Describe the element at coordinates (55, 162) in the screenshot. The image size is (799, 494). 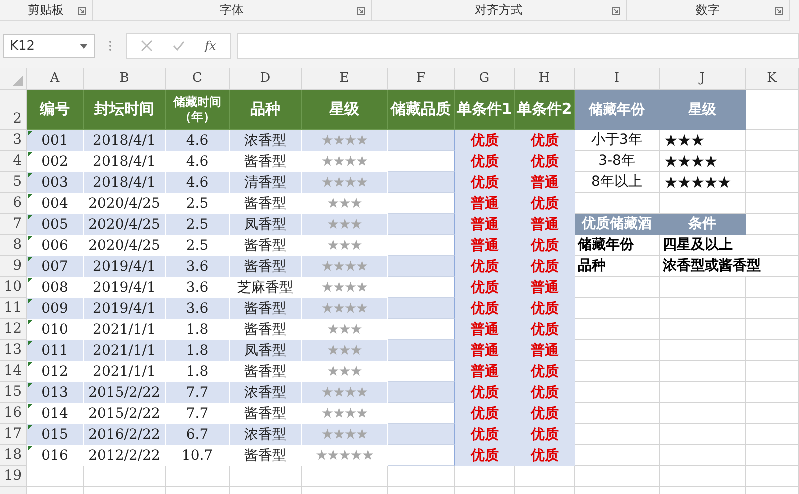
I see `table-cell: 002` at that location.